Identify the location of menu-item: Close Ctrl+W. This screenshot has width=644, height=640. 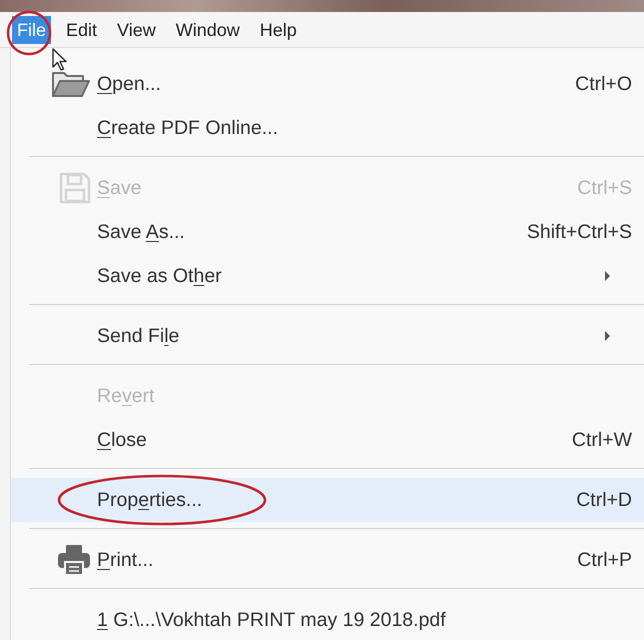
(327, 440).